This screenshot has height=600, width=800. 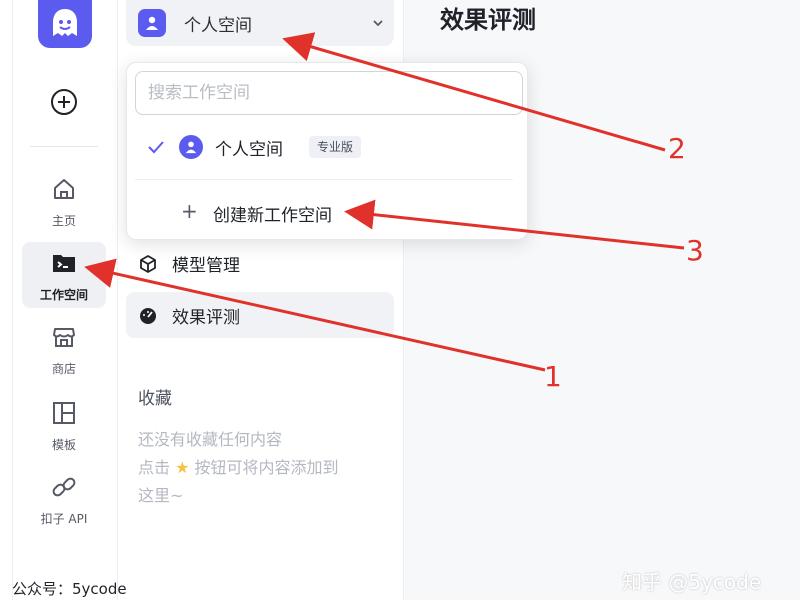 I want to click on watermark-left: 公众号：5ycode, so click(x=69, y=589).